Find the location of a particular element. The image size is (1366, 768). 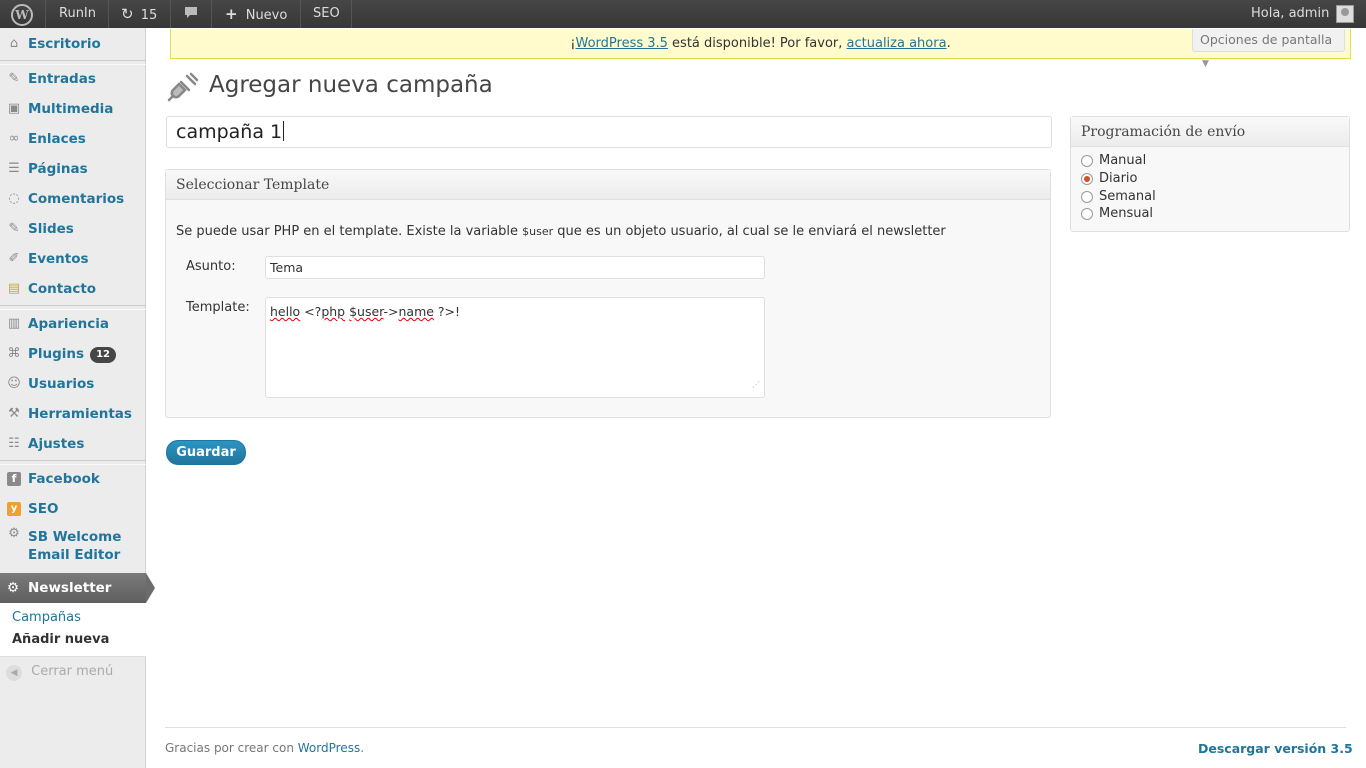

sidebar-item-plugins: ⌘ Plugins 12 is located at coordinates (73, 354).